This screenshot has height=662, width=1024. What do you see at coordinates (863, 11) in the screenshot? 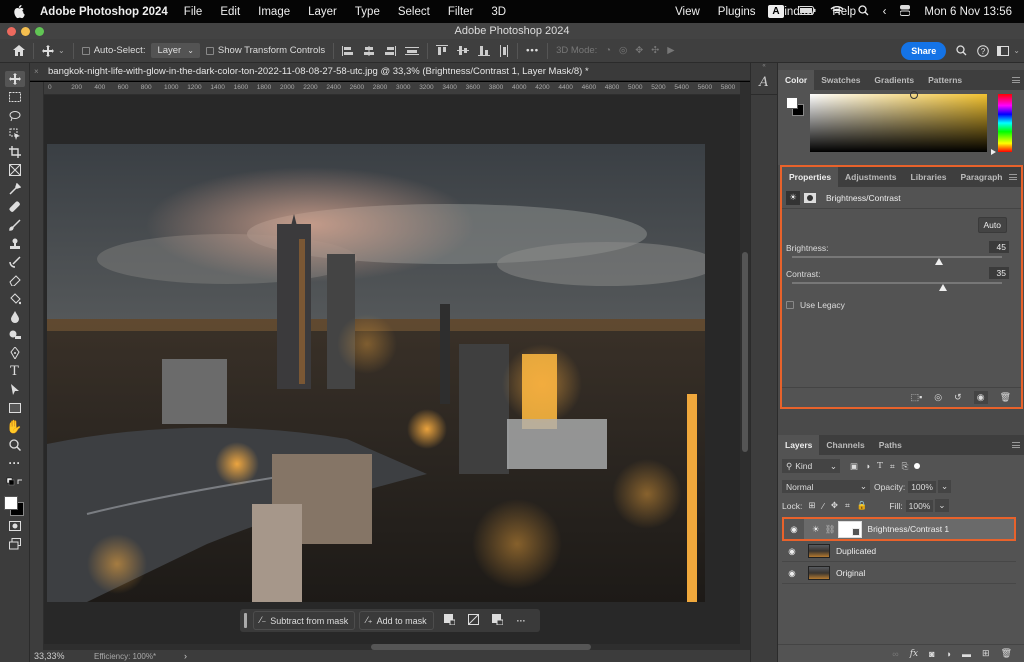
I see `spotlight-search-icon` at bounding box center [863, 11].